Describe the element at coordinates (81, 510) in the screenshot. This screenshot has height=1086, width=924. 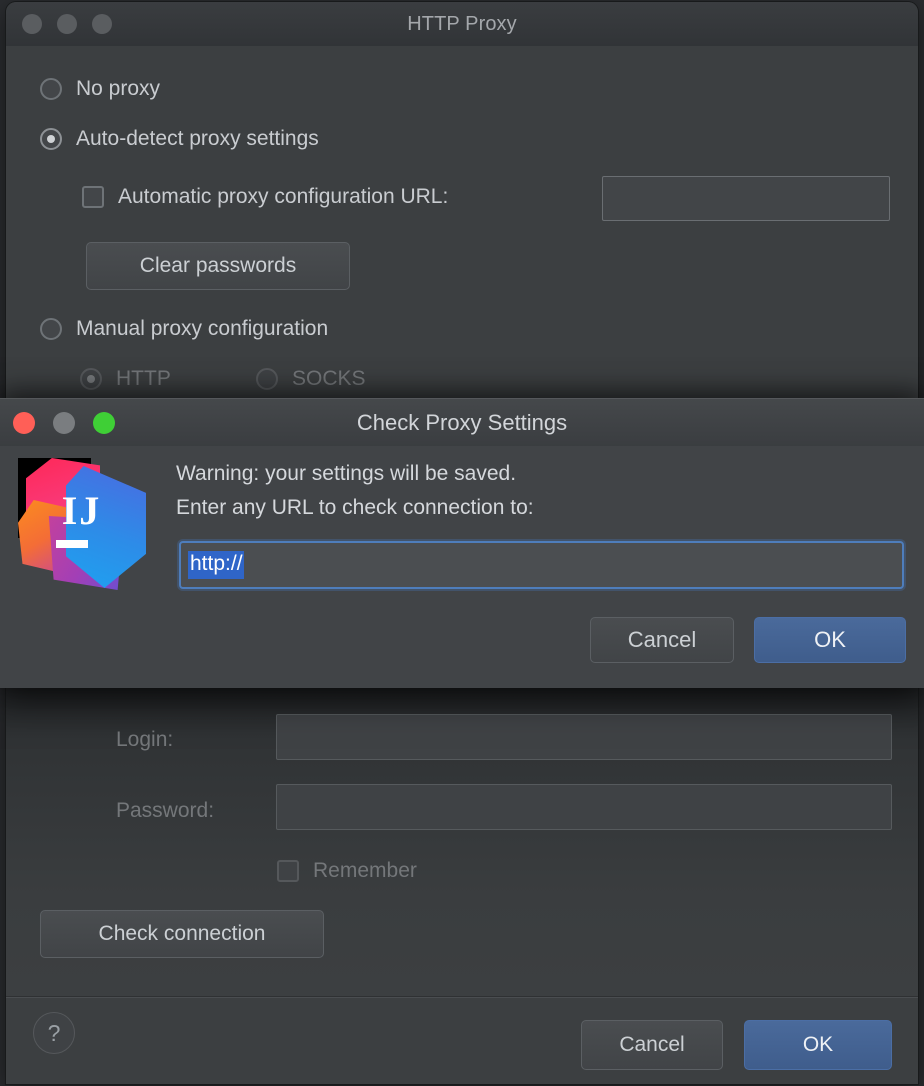
I see `logo-letters: IJ` at that location.